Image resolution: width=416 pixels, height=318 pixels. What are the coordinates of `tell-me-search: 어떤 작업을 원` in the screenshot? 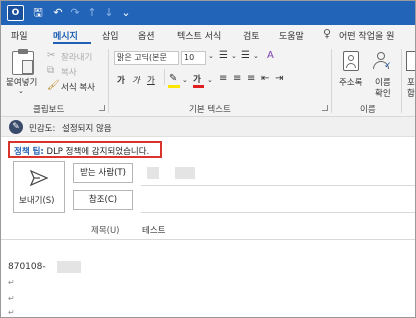 It's located at (366, 35).